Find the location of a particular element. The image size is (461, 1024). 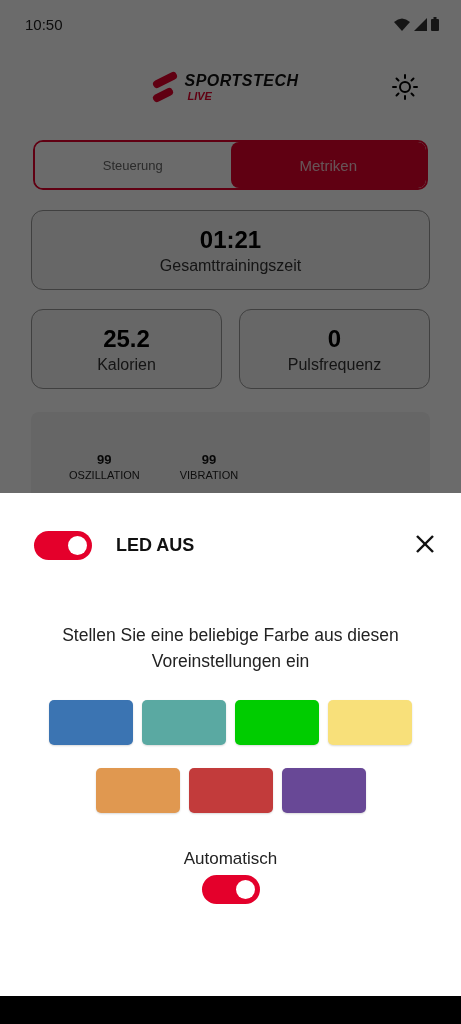

stat-label: VIBRATION is located at coordinates (209, 475).